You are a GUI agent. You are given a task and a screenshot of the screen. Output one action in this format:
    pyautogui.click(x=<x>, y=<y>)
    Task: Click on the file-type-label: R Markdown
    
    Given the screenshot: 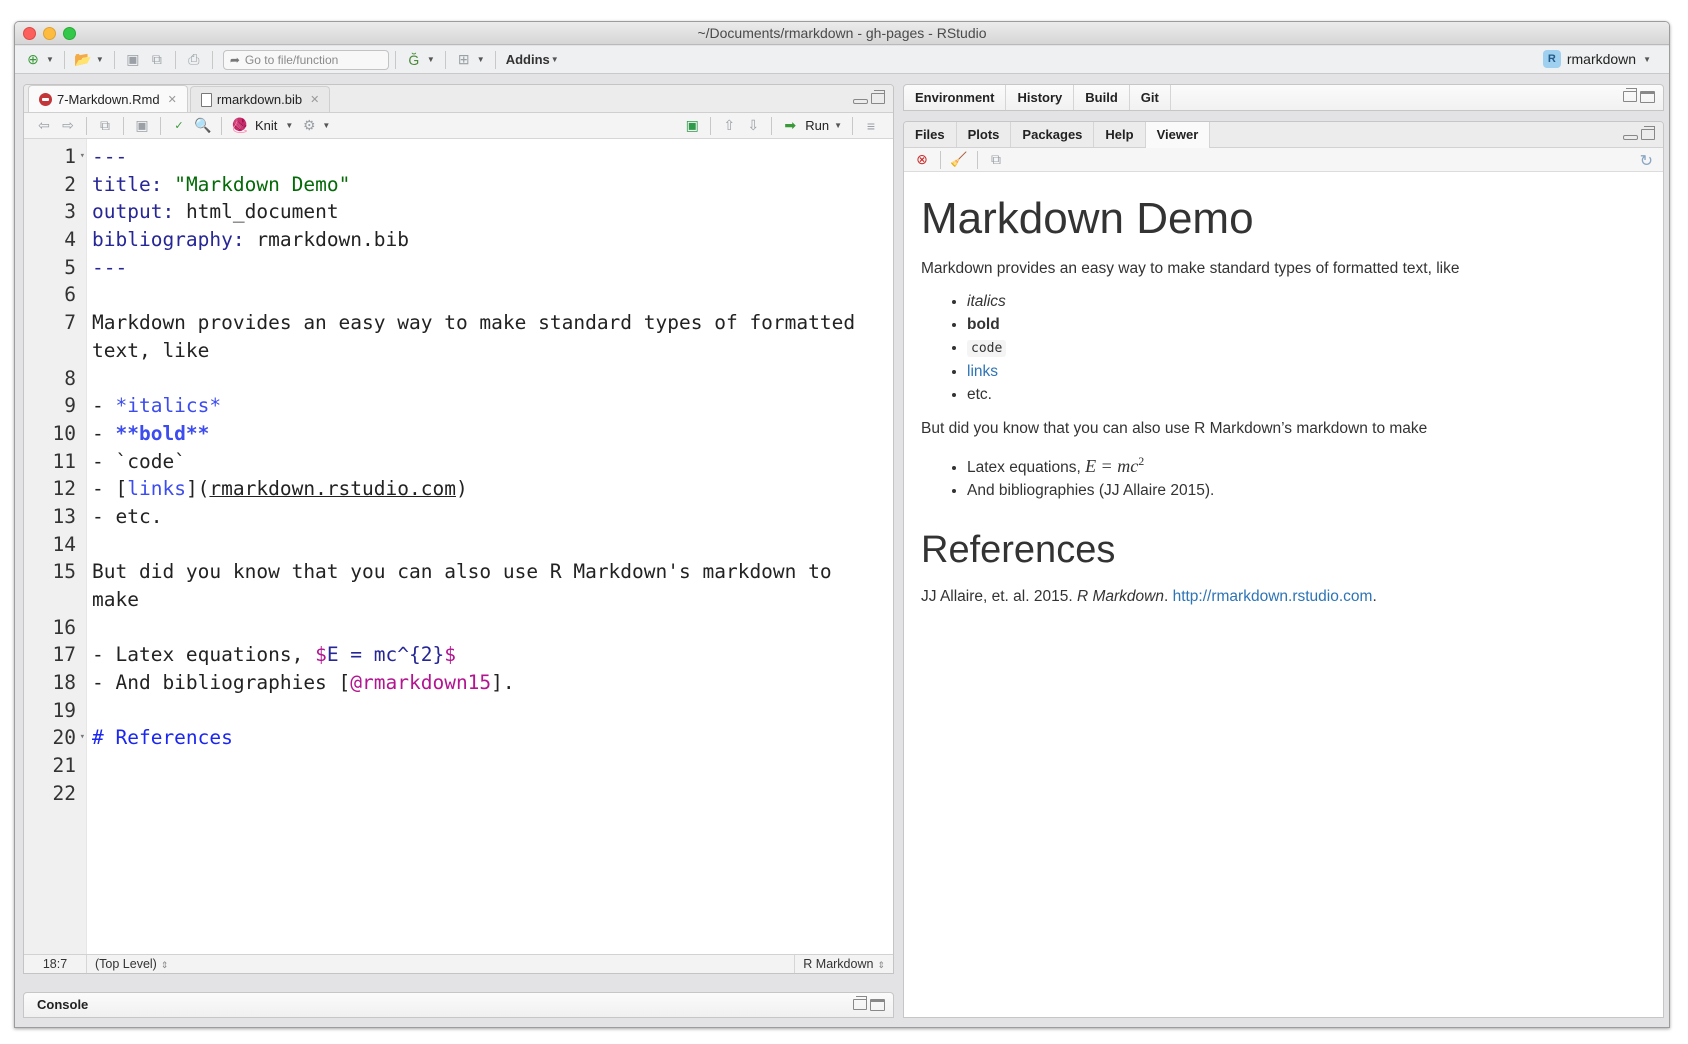 What is the action you would take?
    pyautogui.click(x=838, y=964)
    